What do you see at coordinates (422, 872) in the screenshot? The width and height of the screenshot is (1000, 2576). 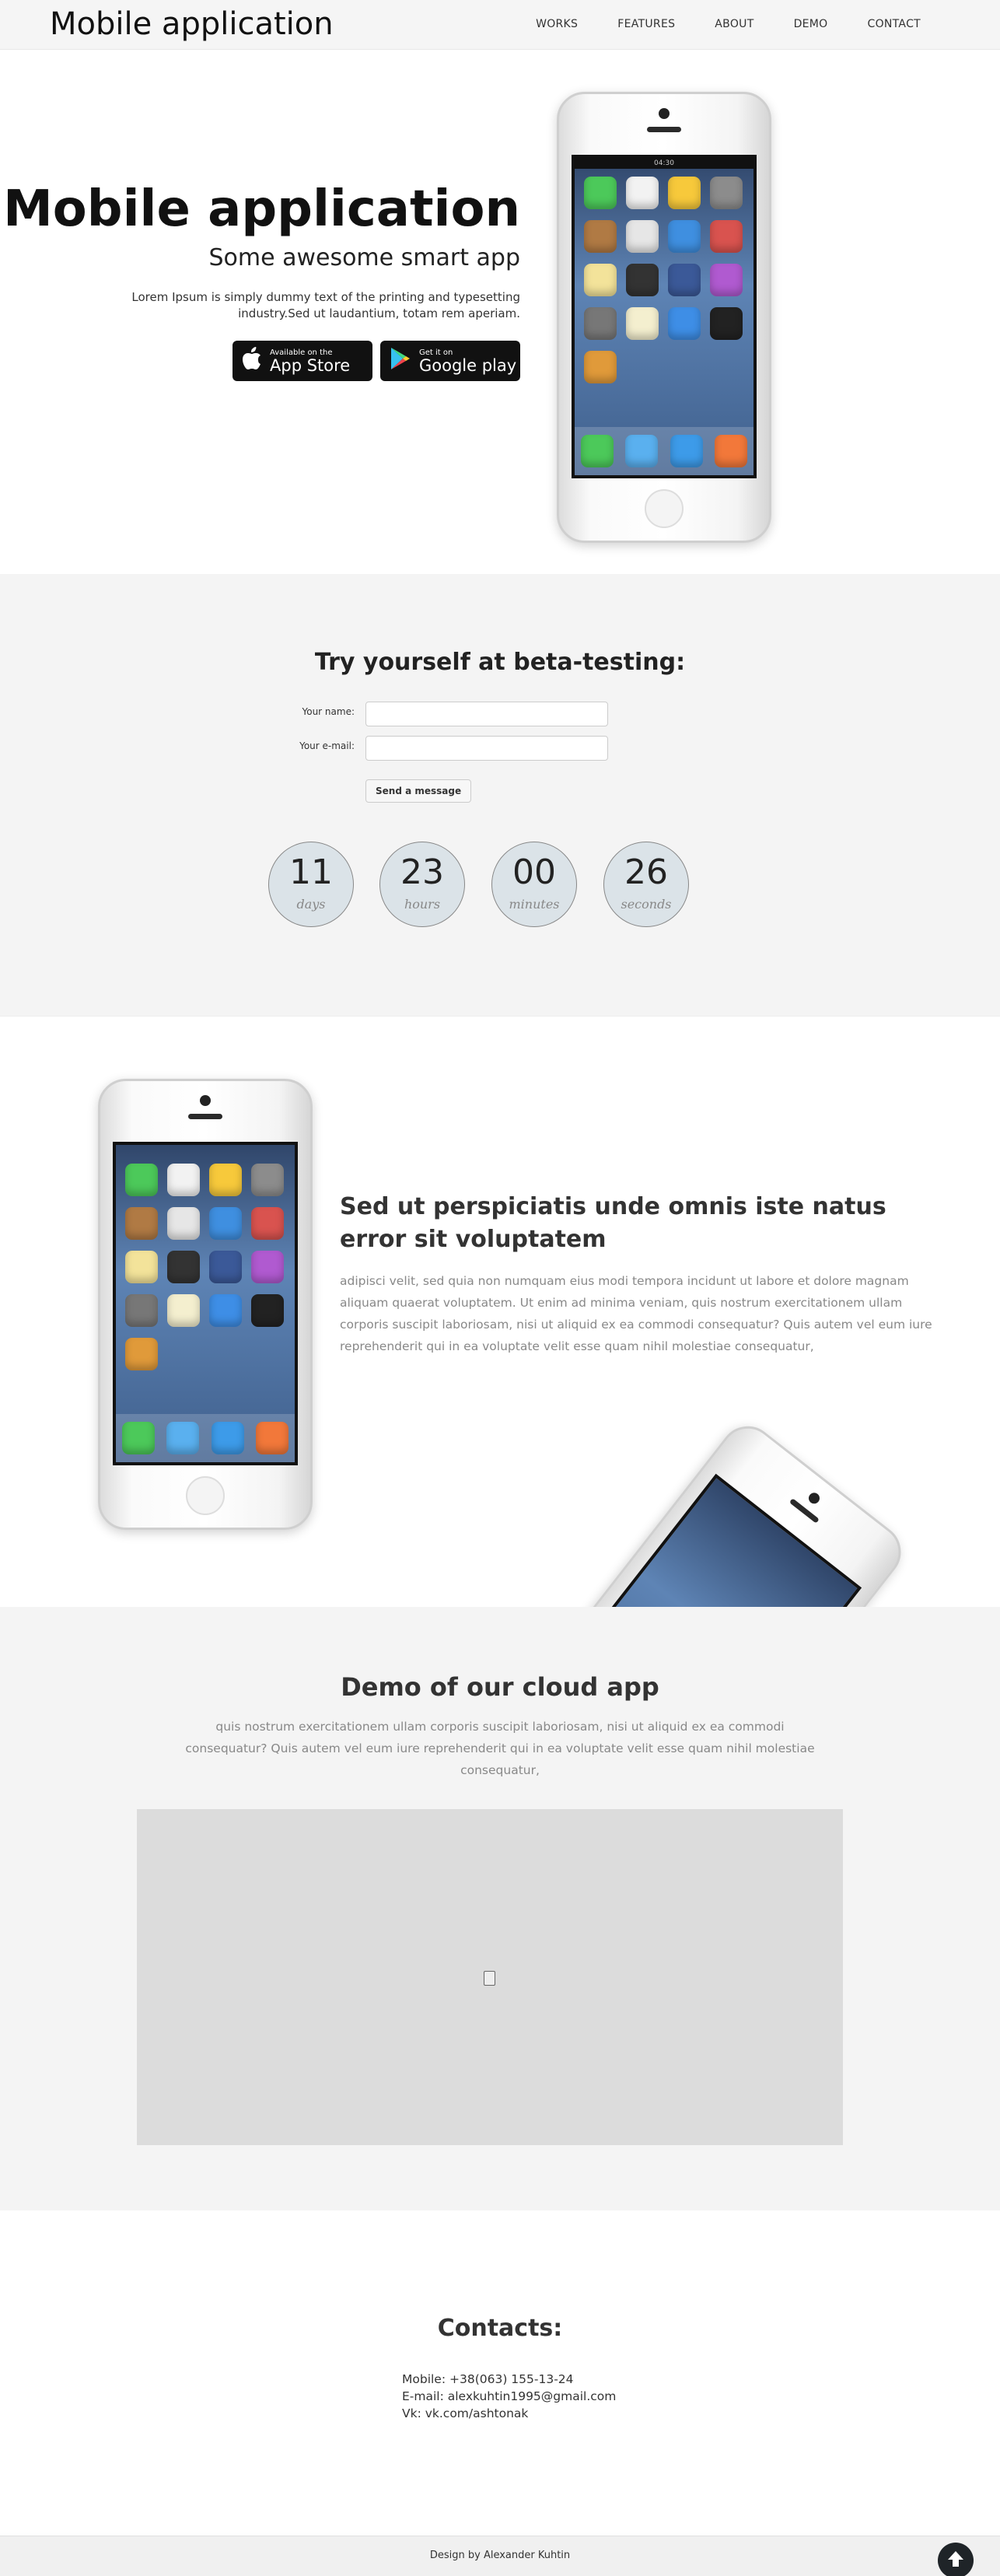 I see `countdown-hours-value: 23` at bounding box center [422, 872].